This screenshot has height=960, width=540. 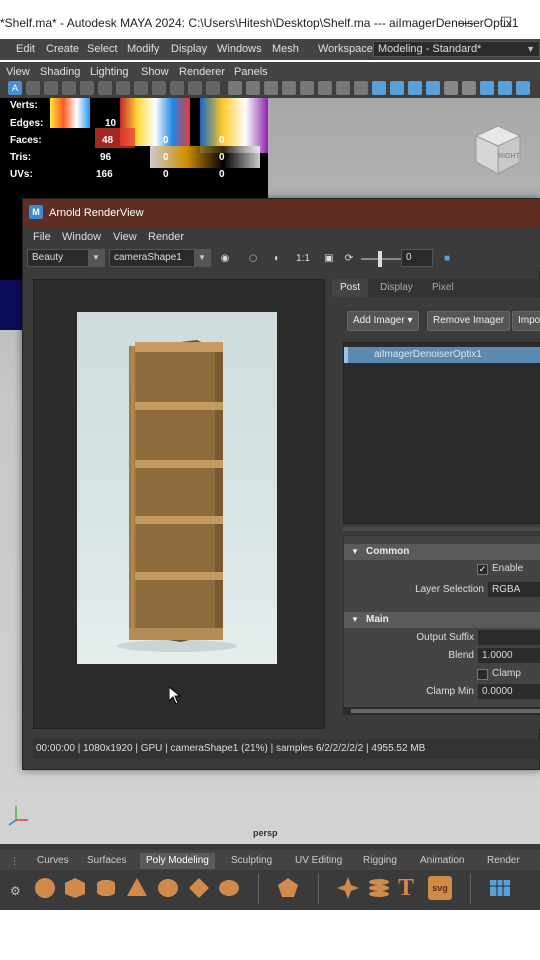 I want to click on platonic-solid-icon, so click(x=288, y=888).